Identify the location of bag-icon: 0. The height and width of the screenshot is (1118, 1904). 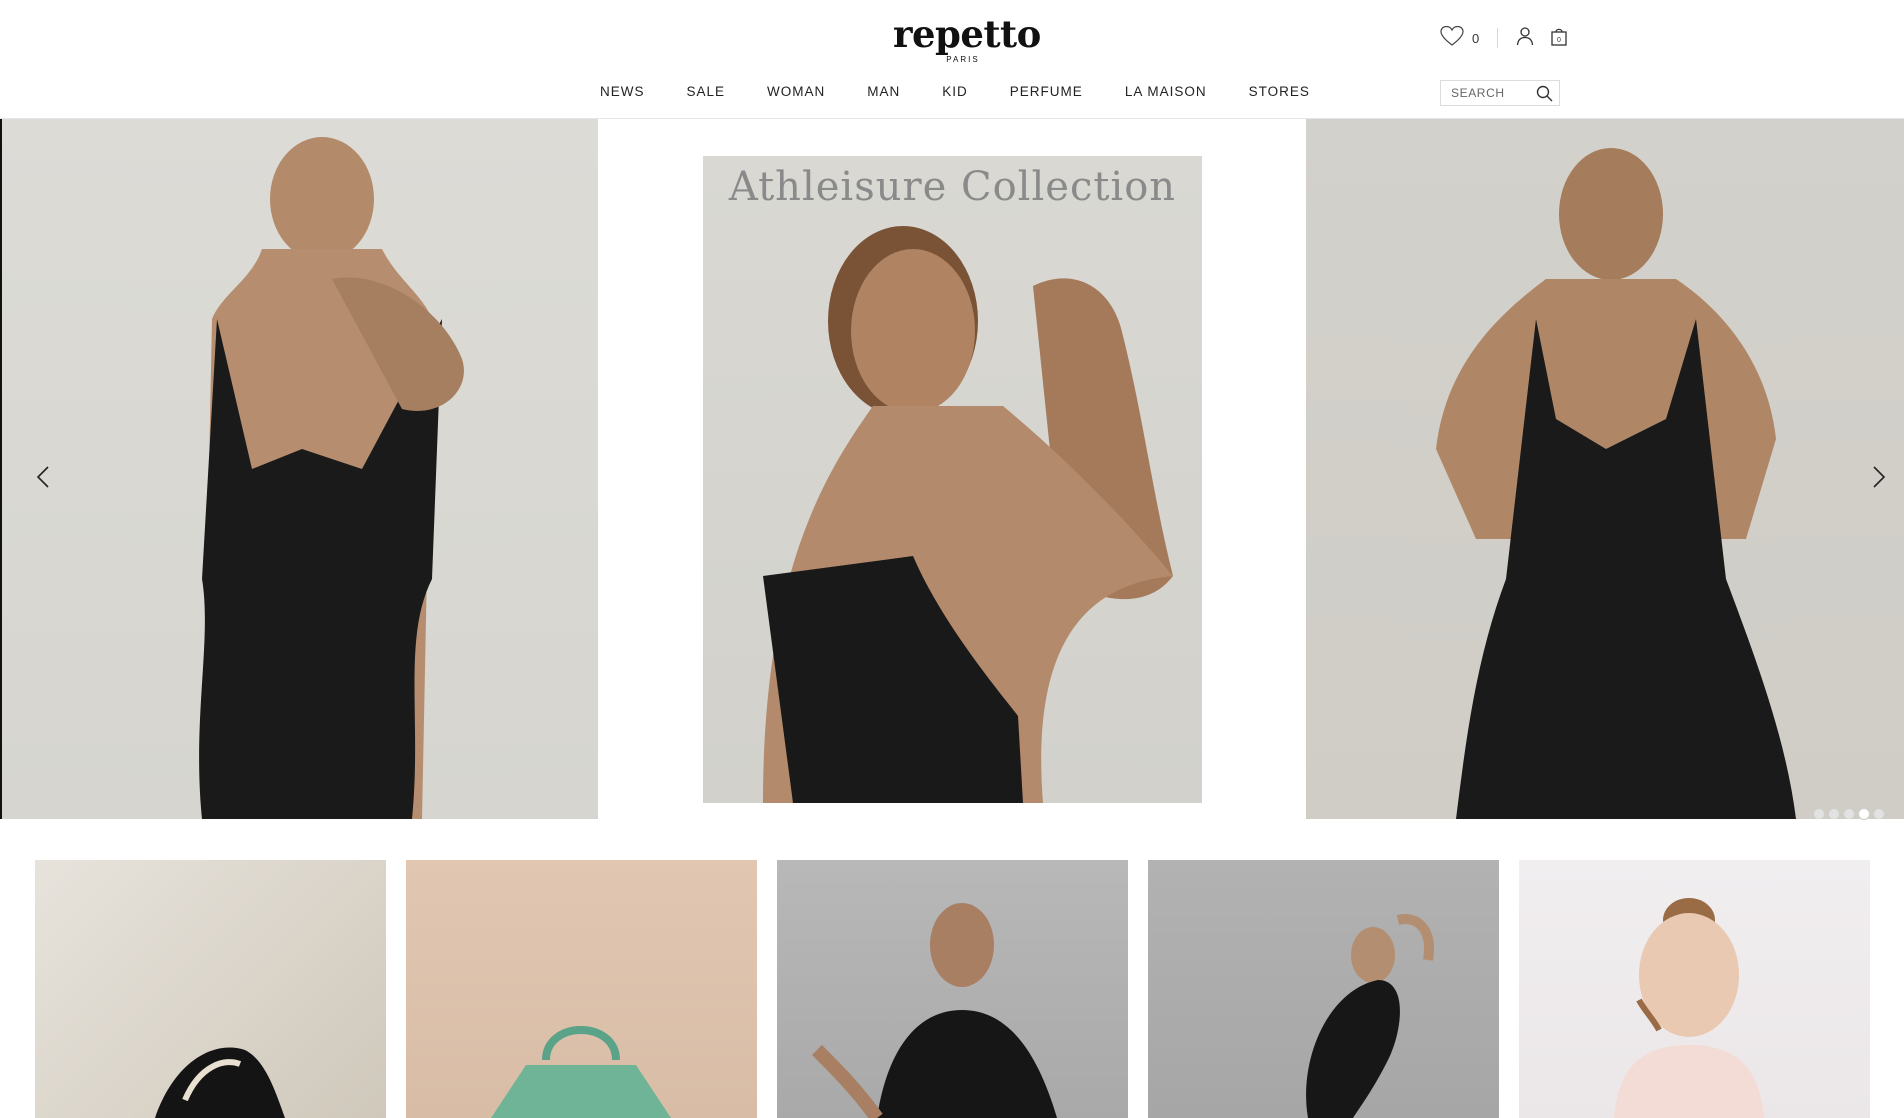
(1559, 38).